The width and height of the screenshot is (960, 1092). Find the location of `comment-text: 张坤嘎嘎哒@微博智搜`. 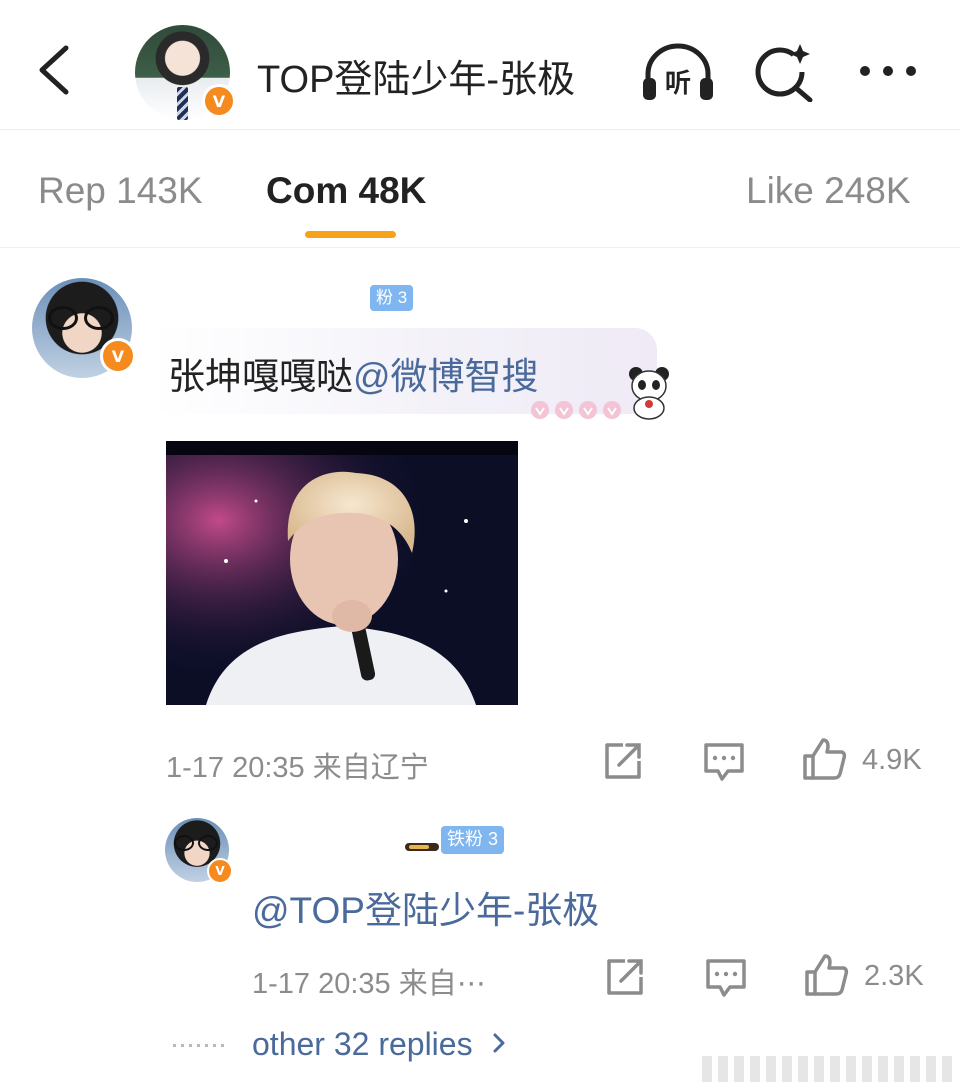

comment-text: 张坤嘎嘎哒@微博智搜 is located at coordinates (353, 373).